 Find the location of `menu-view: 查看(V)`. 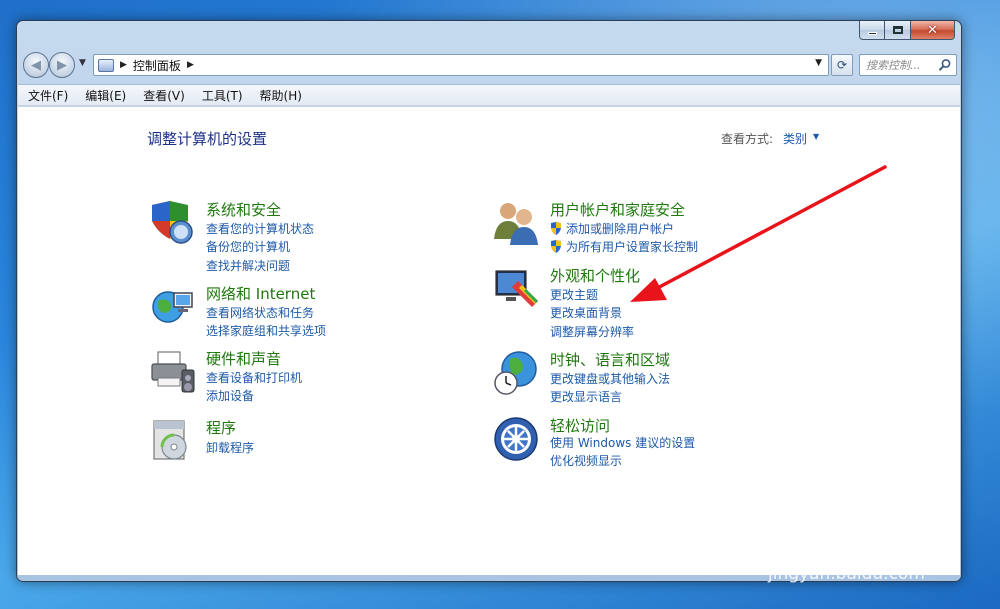

menu-view: 查看(V) is located at coordinates (164, 95).